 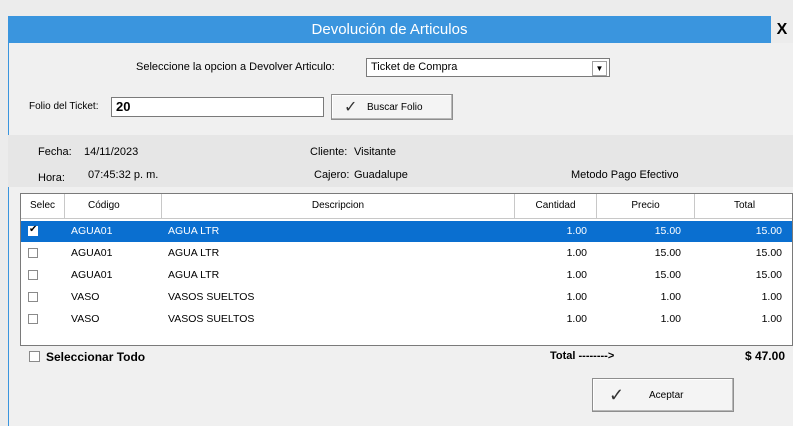 What do you see at coordinates (743, 206) in the screenshot?
I see `column-header-total: Total` at bounding box center [743, 206].